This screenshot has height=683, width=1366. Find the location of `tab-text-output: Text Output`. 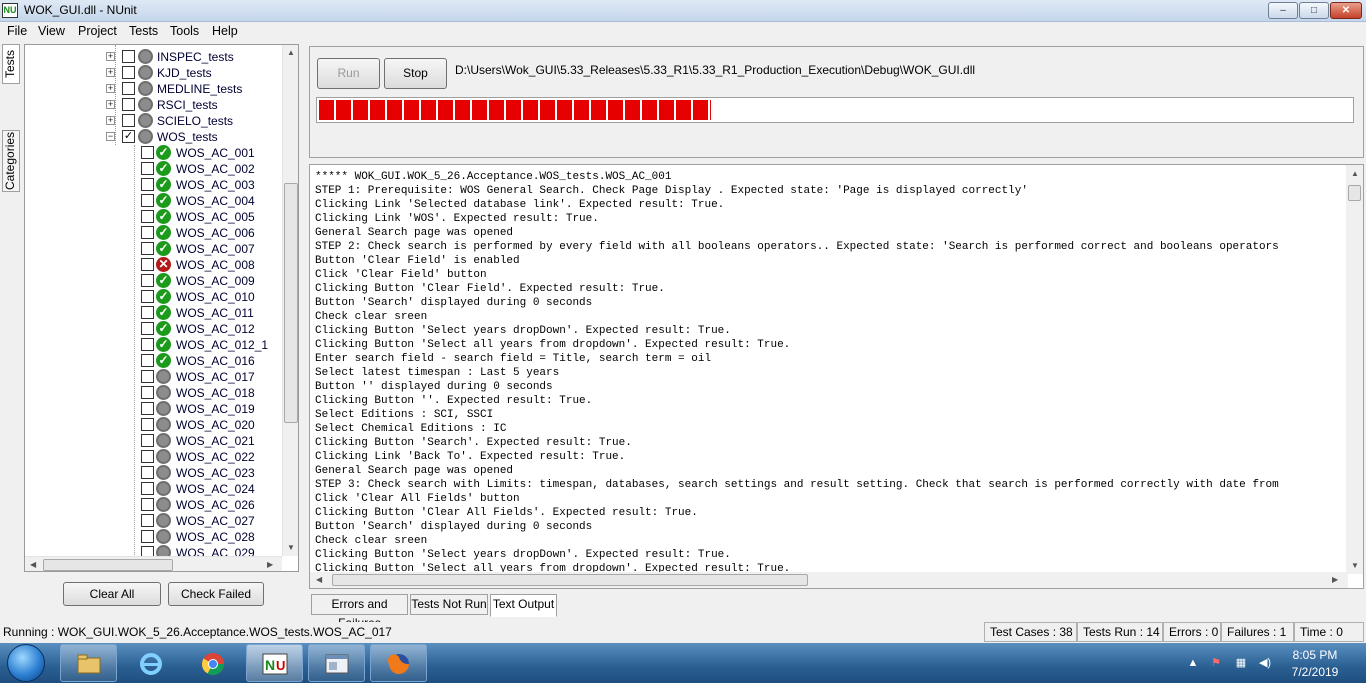

tab-text-output: Text Output is located at coordinates (523, 605).